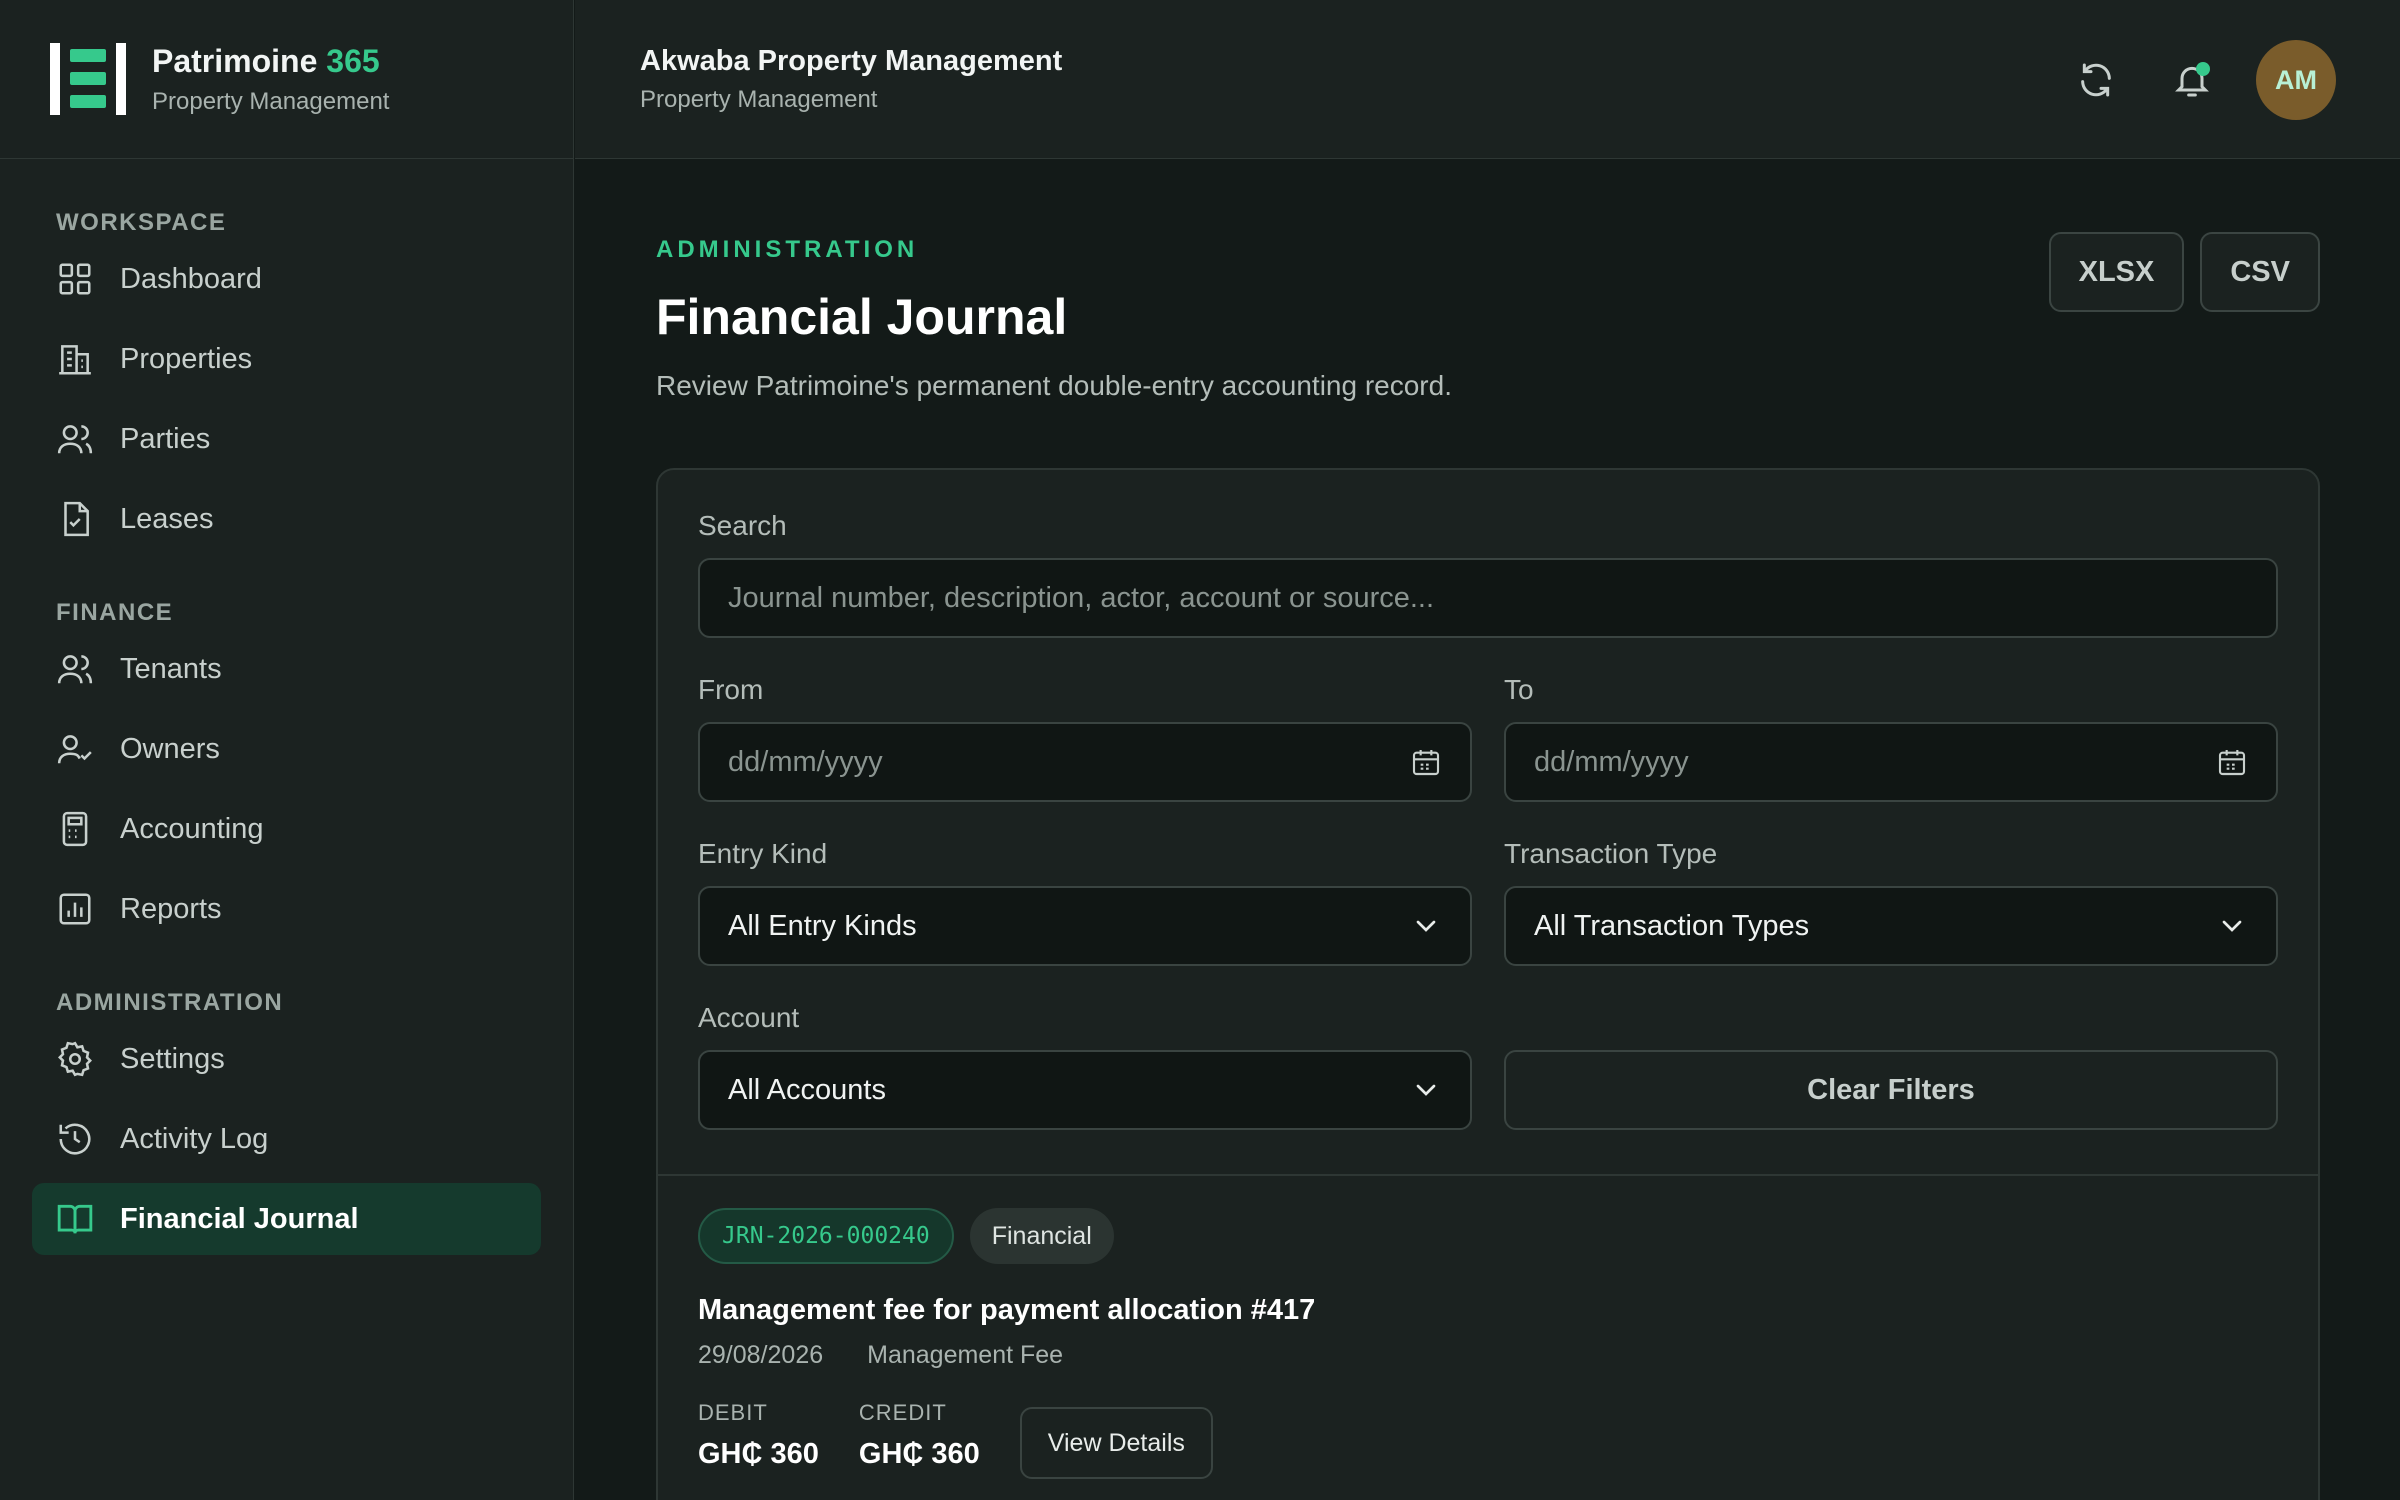 The image size is (2400, 1500). Describe the element at coordinates (88, 79) in the screenshot. I see `logo-icon` at that location.